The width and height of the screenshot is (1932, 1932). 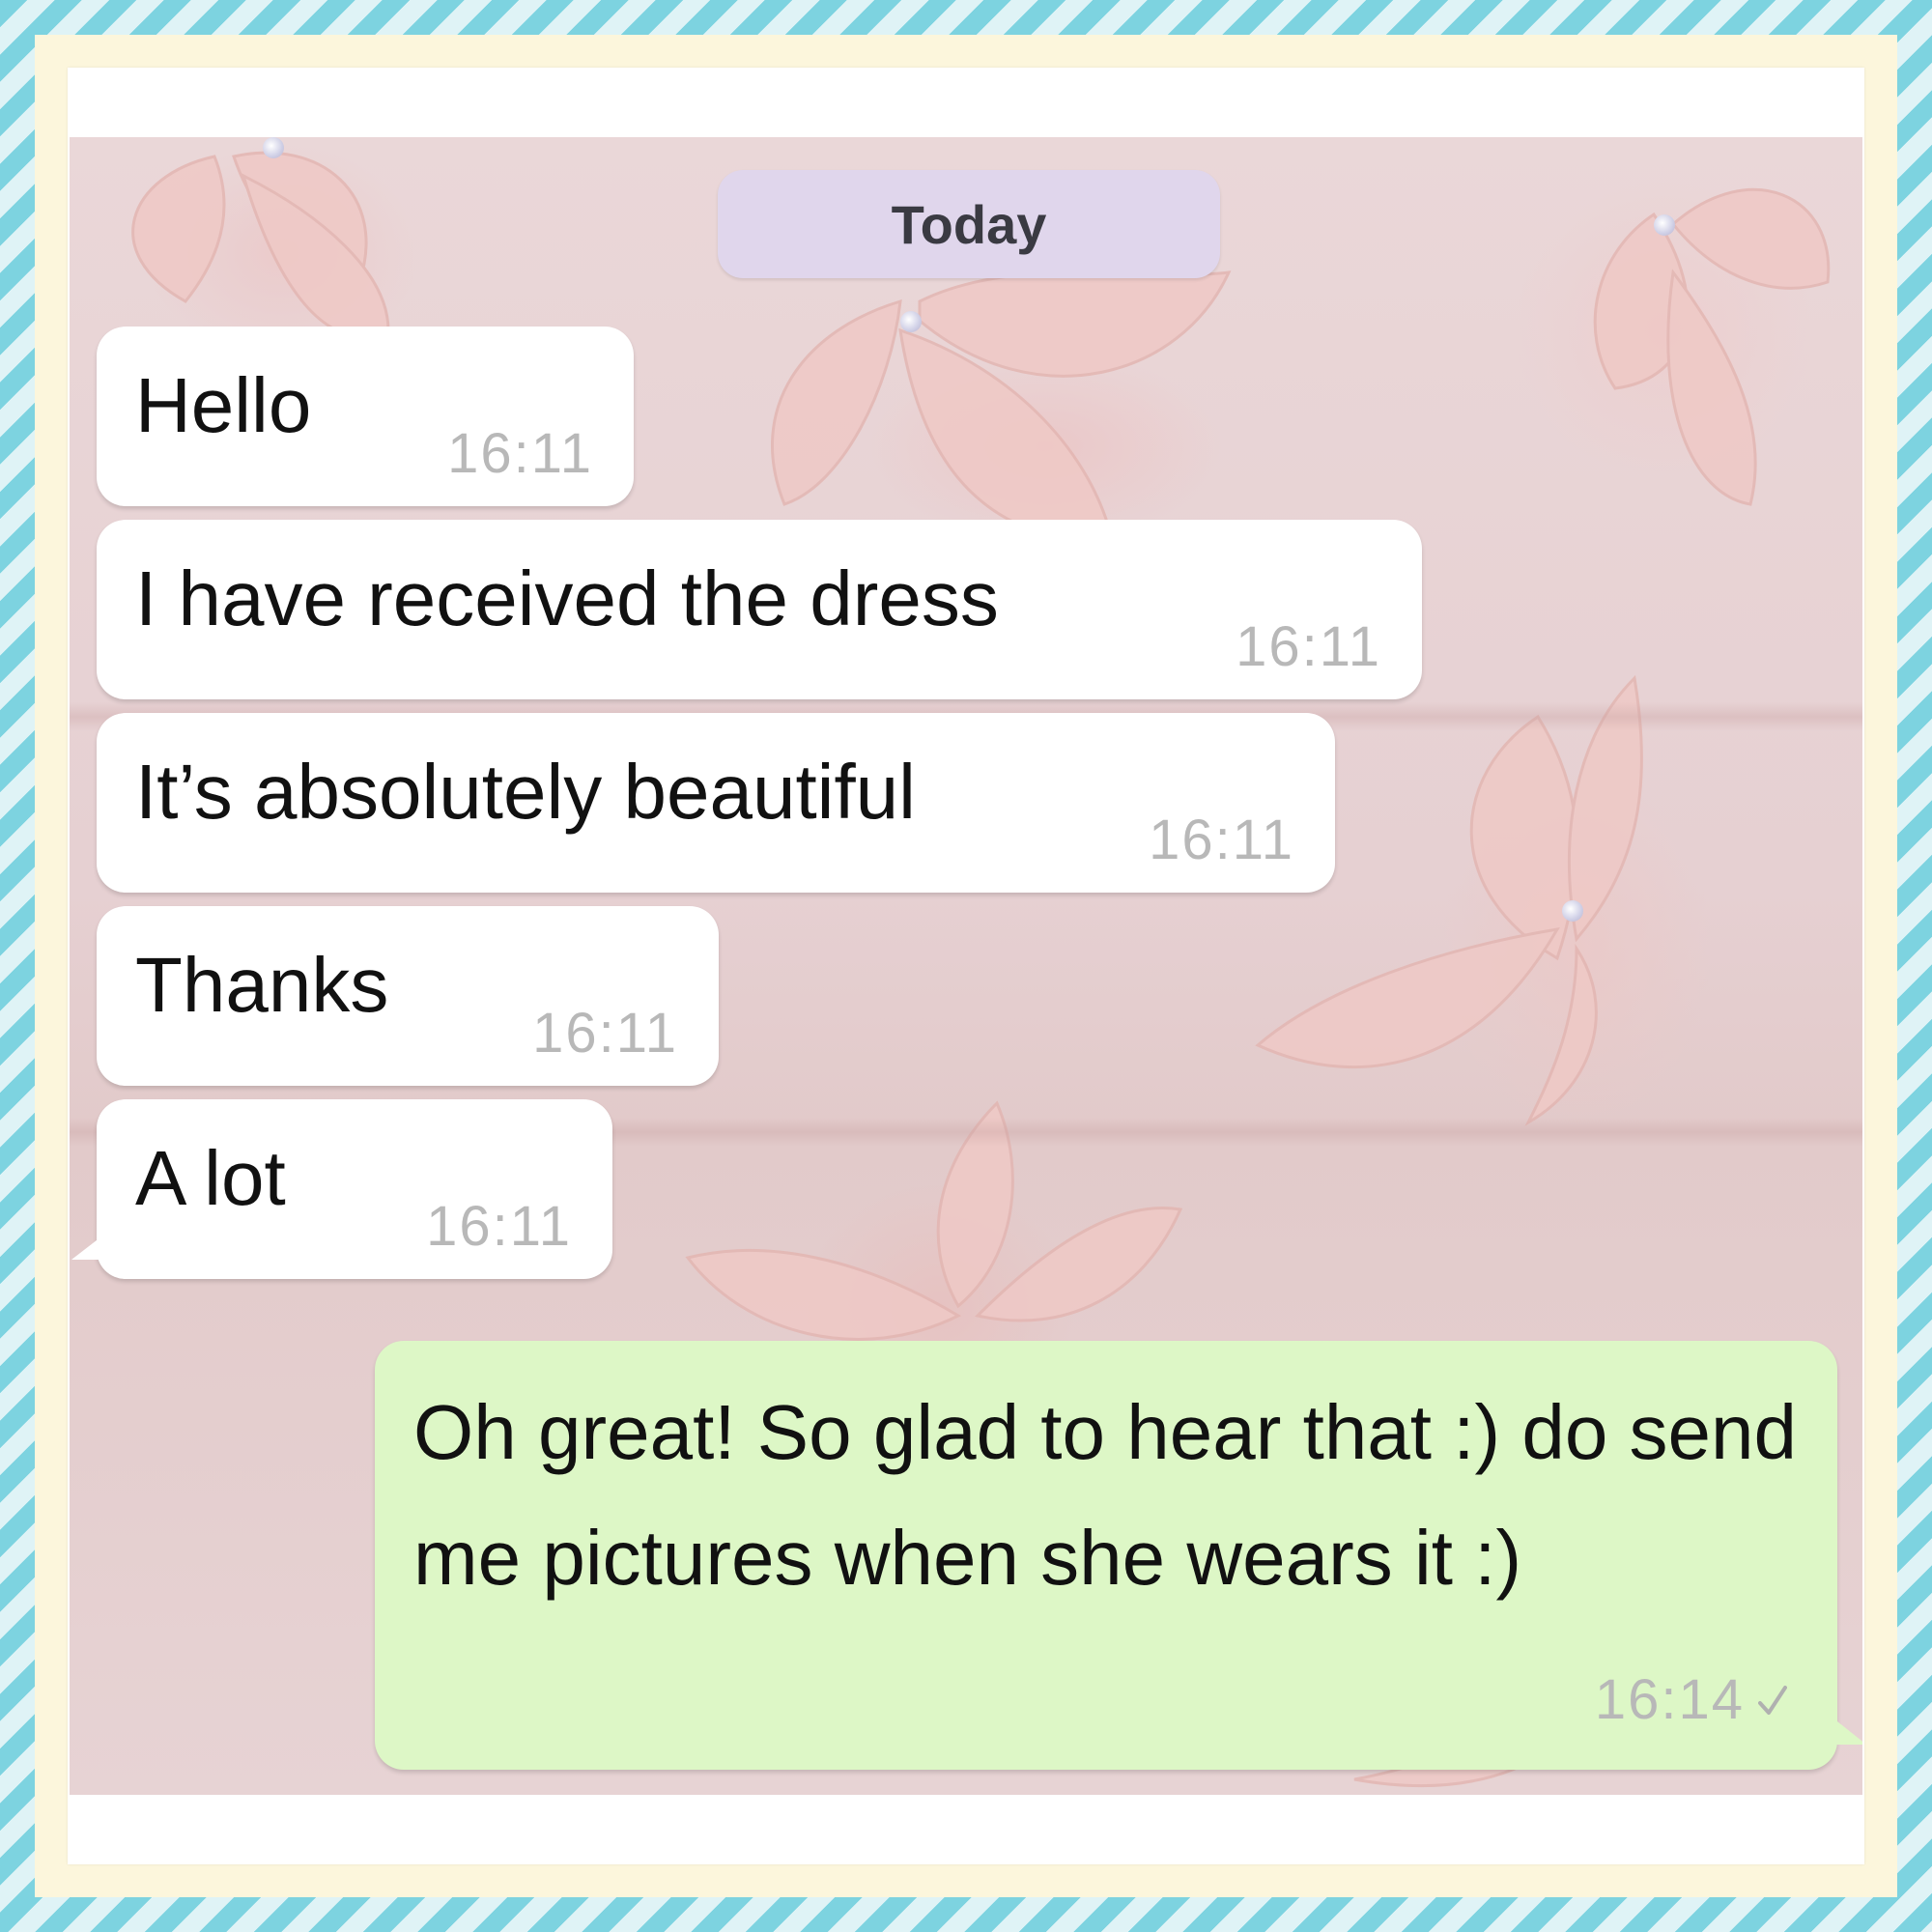 I want to click on date-separator: Today, so click(x=969, y=224).